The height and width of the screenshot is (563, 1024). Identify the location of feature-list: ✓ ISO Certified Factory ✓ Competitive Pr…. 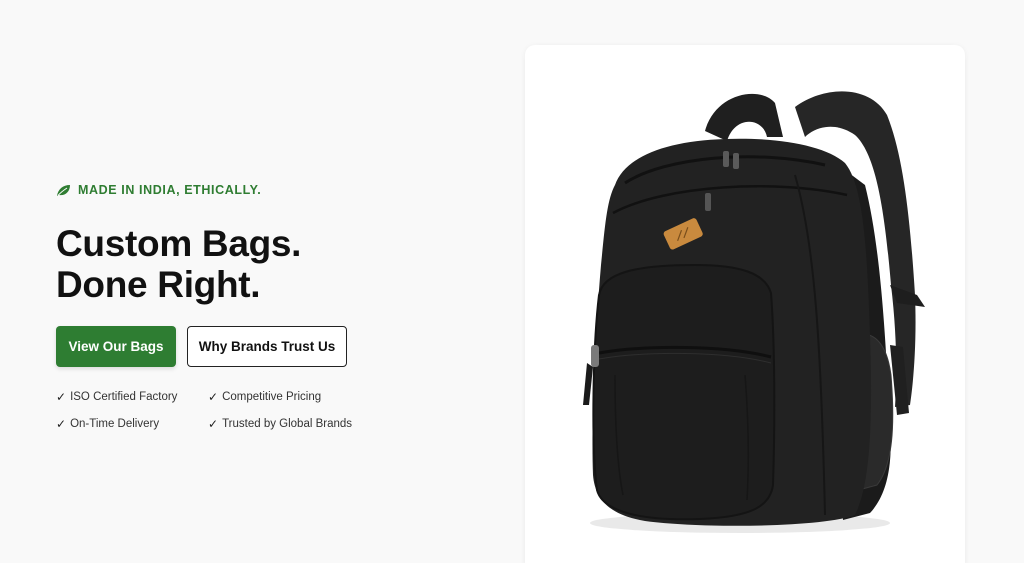
(271, 410).